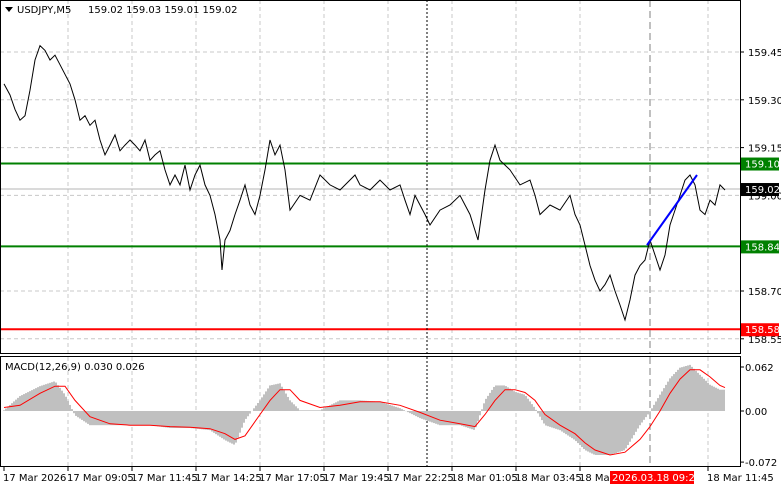  I want to click on time-label: 18 Mar 01:05, so click(484, 478).